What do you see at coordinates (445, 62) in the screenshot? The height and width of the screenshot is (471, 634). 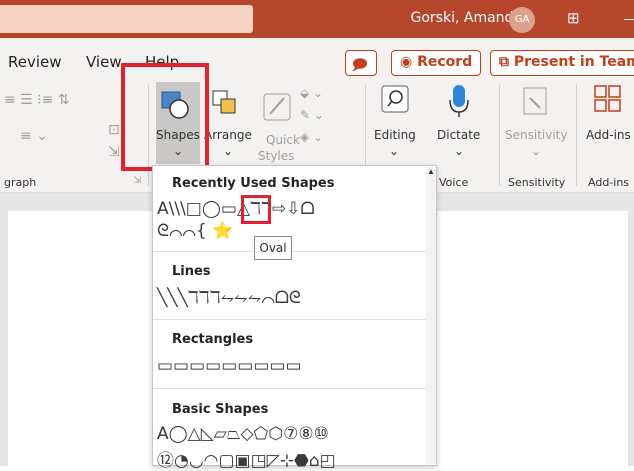 I see `record-label: Record` at bounding box center [445, 62].